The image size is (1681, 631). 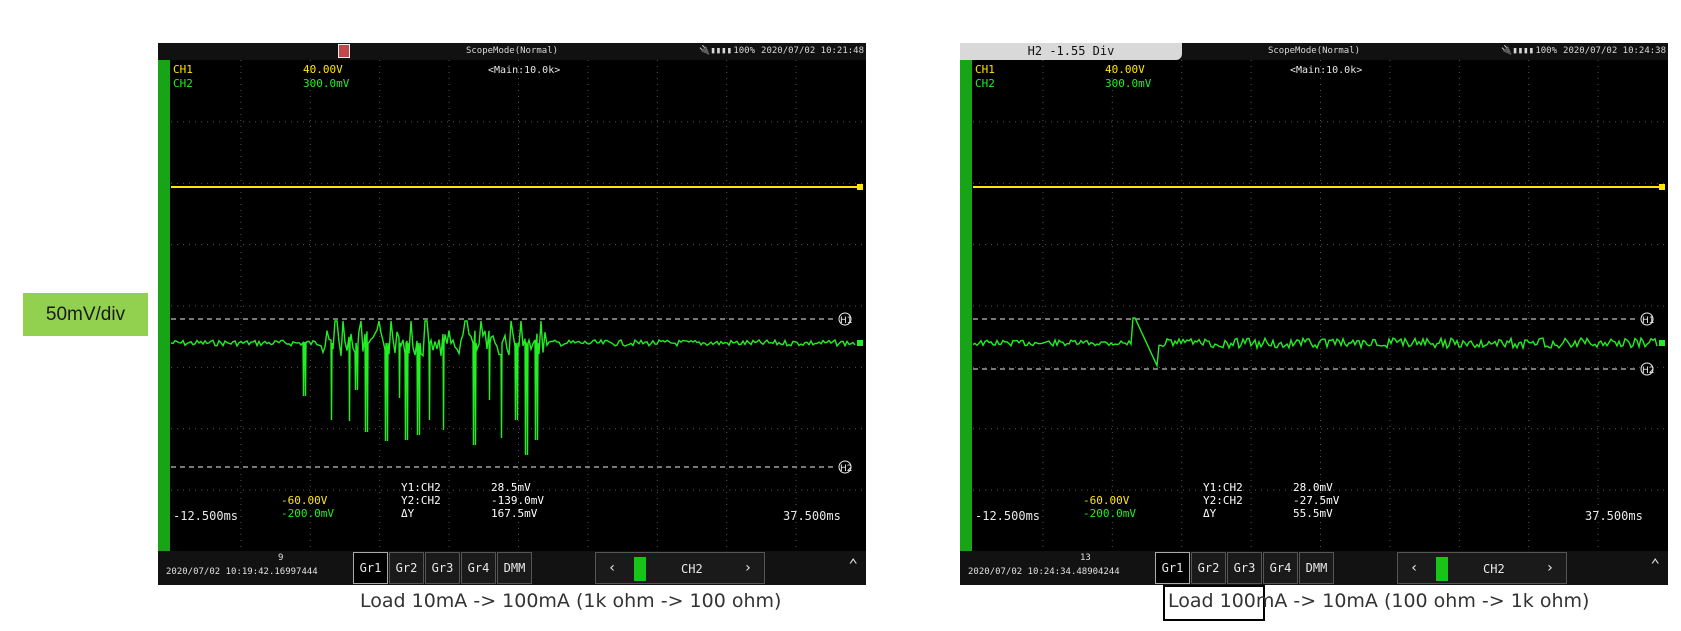 I want to click on y1-value: 28.5mV, so click(x=511, y=487).